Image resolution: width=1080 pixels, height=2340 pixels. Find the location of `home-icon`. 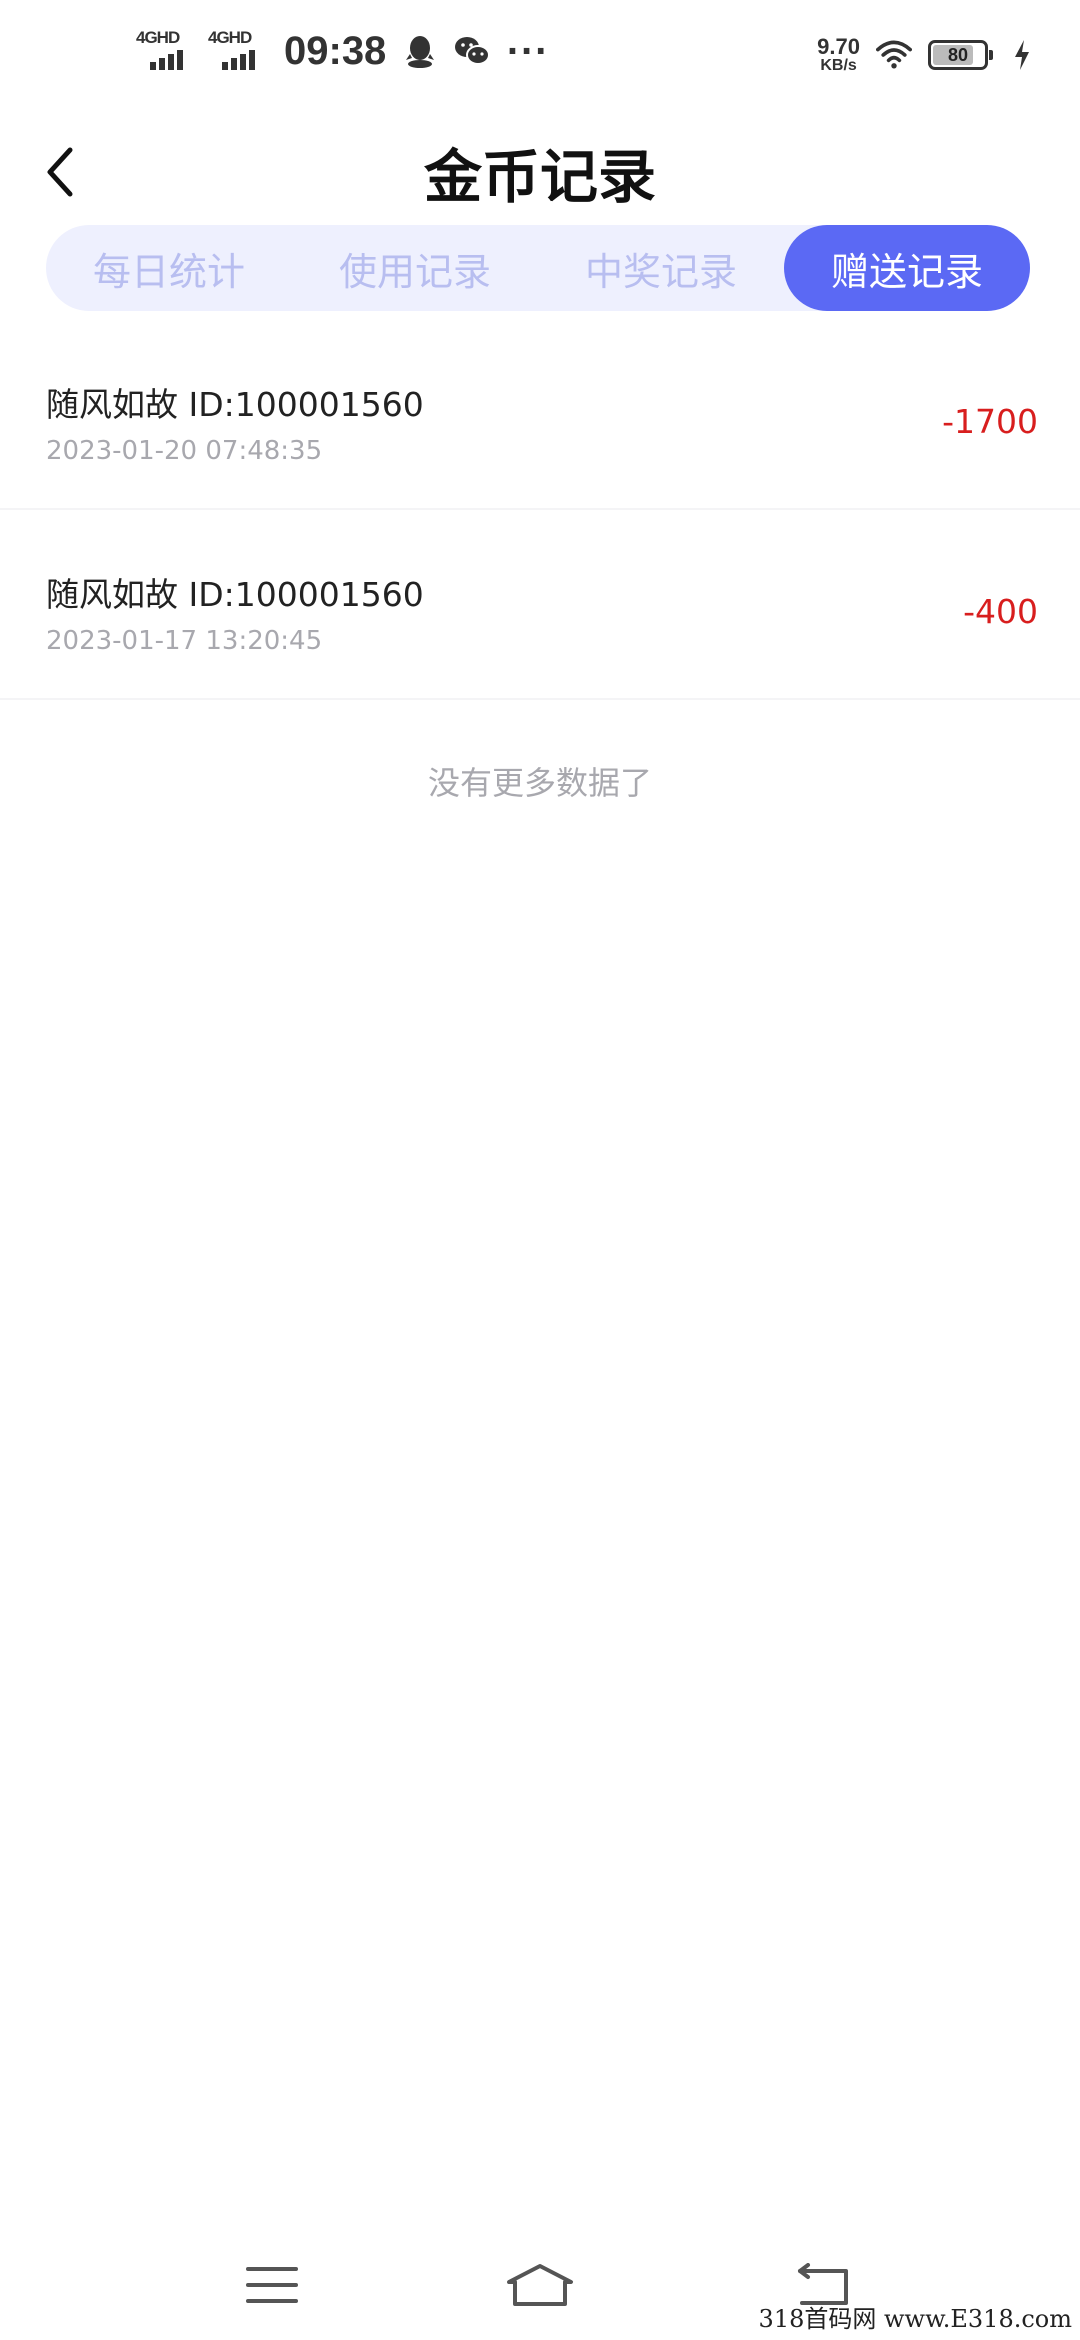

home-icon is located at coordinates (540, 2285).